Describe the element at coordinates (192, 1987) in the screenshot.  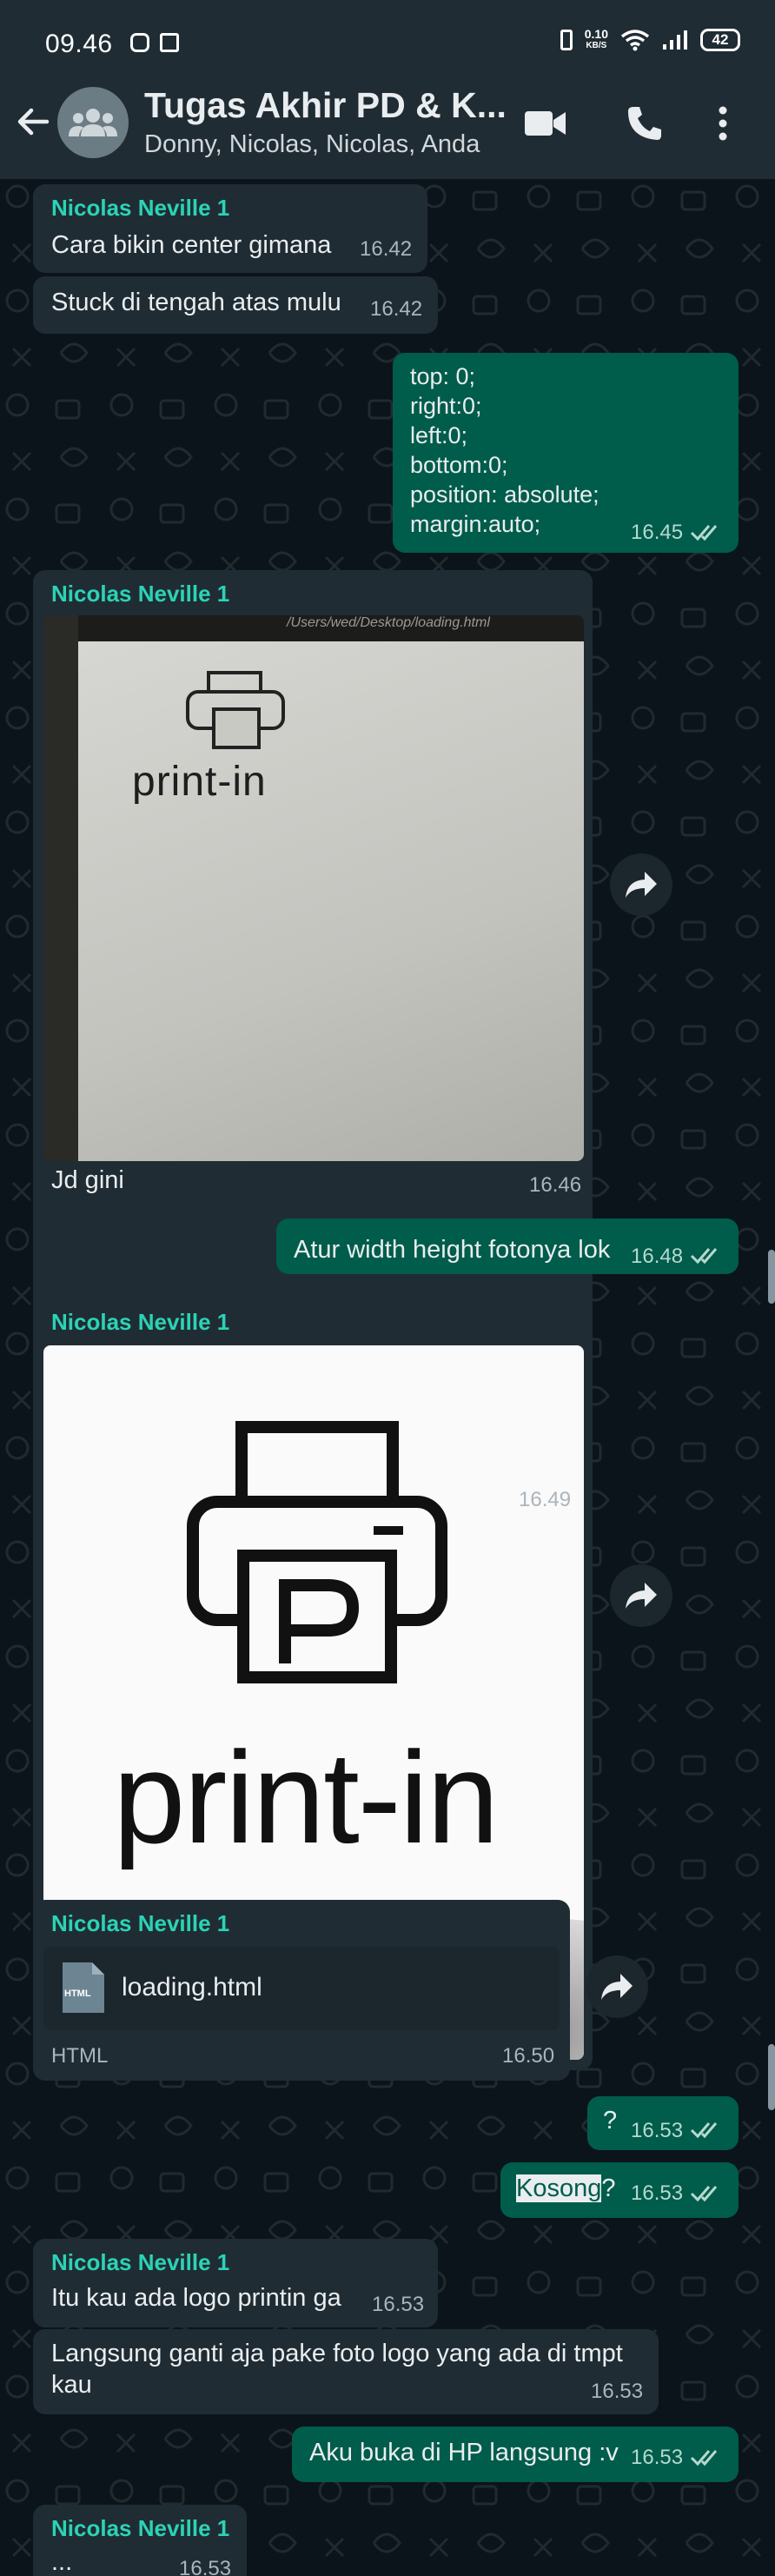
I see `file-name: loading.html` at that location.